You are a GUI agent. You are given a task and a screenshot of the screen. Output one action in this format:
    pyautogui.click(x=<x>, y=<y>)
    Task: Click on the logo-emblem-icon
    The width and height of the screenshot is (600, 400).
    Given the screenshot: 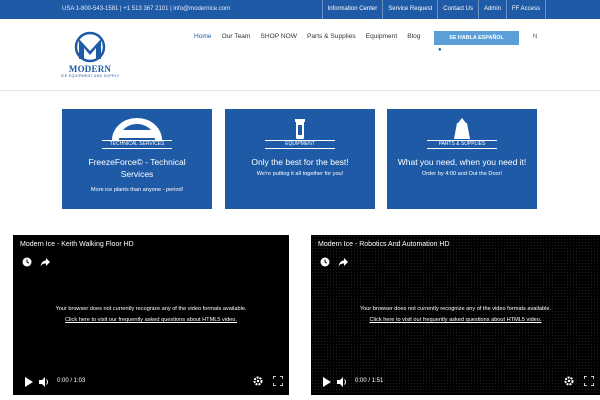 What is the action you would take?
    pyautogui.click(x=90, y=47)
    